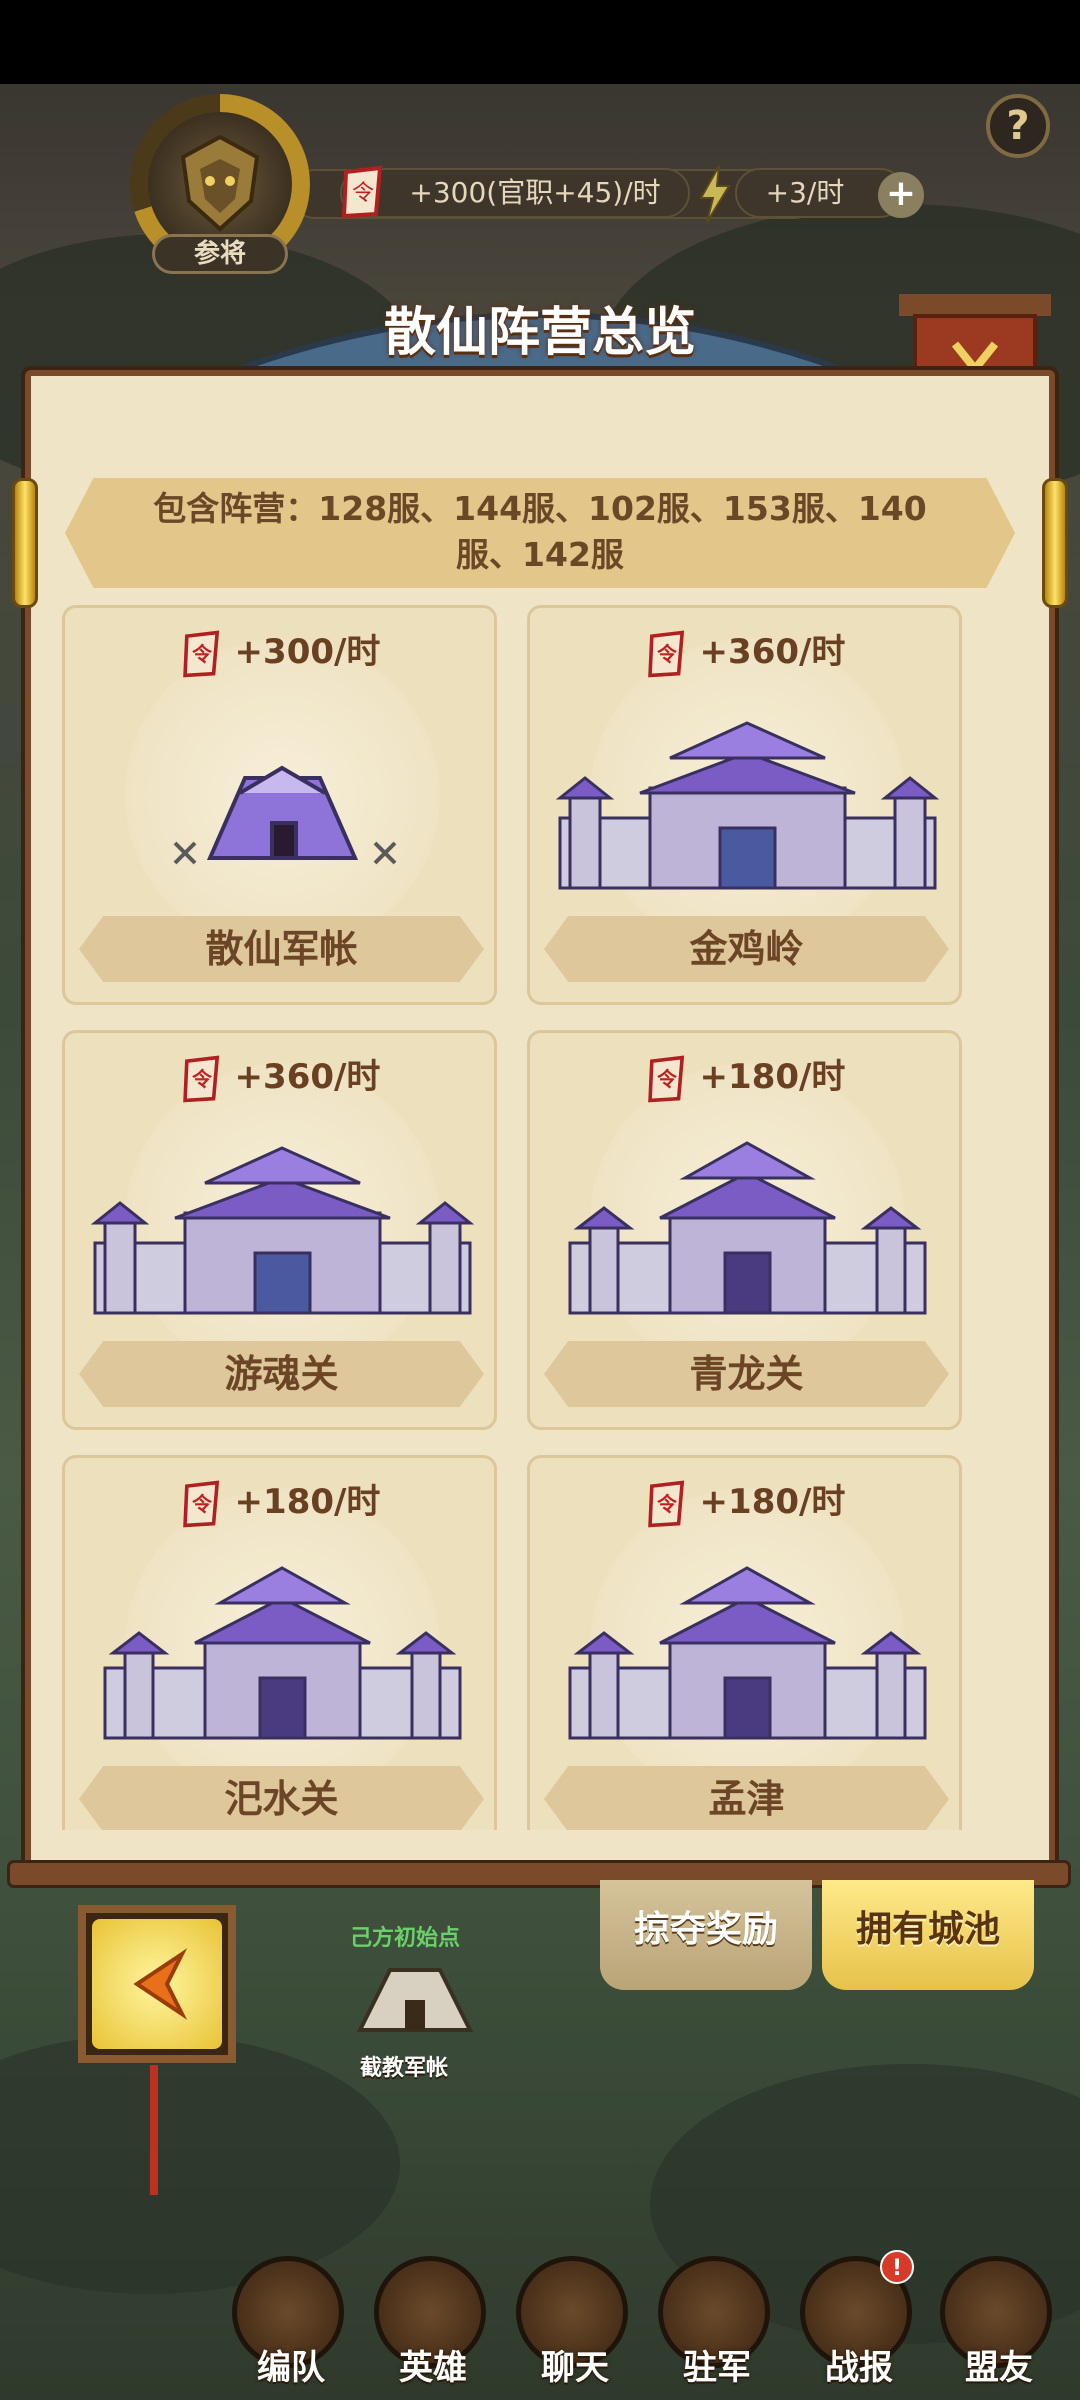 This screenshot has height=2400, width=1080. I want to click on city-card: 令 +180/时青龙关, so click(744, 1230).